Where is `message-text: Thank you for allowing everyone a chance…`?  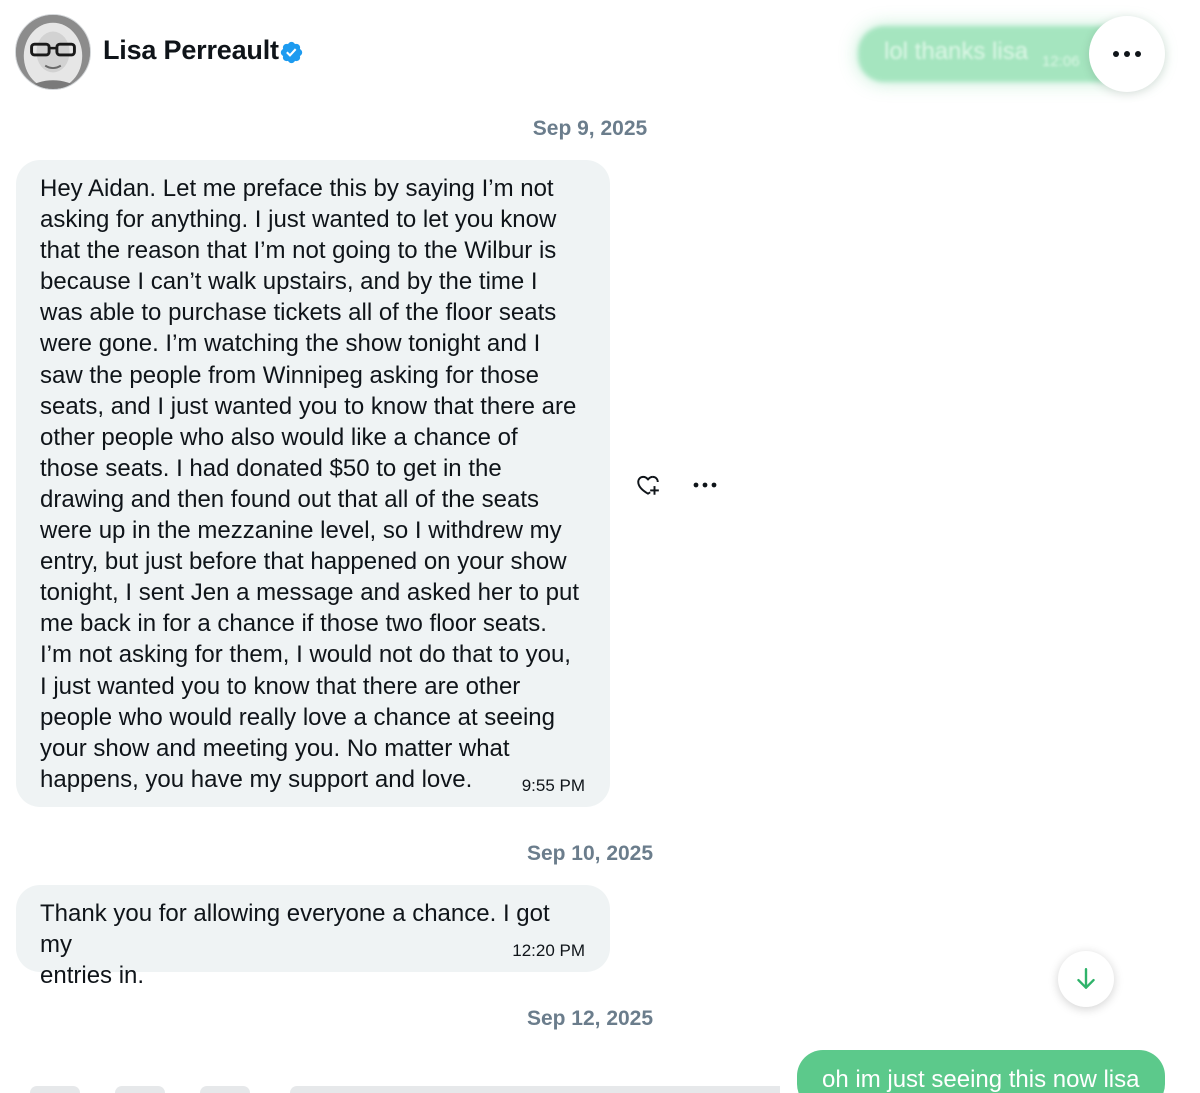
message-text: Thank you for allowing everyone a chance… is located at coordinates (295, 945).